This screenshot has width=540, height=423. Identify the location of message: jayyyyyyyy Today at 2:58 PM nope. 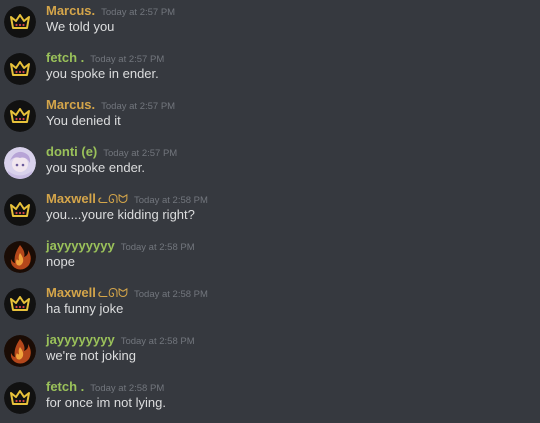
(270, 258).